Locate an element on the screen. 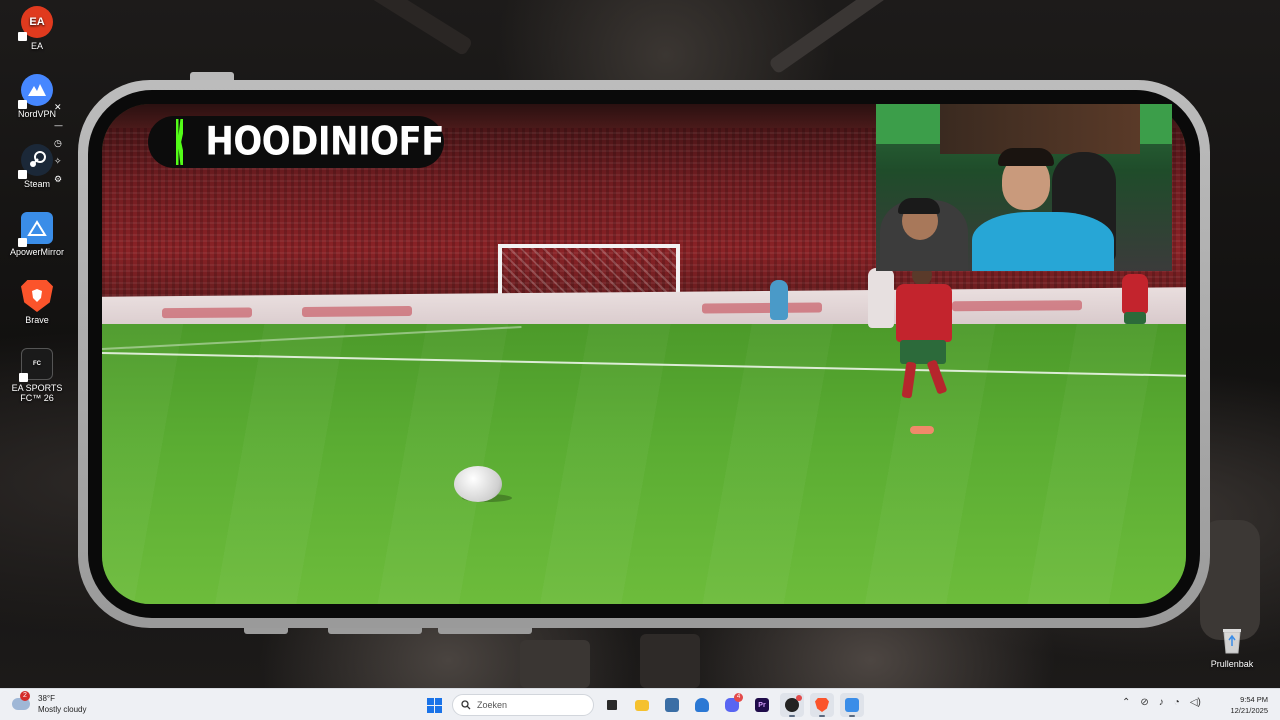 The image size is (1280, 720). desktop-icon-nordvpn: NordVPN is located at coordinates (37, 96).